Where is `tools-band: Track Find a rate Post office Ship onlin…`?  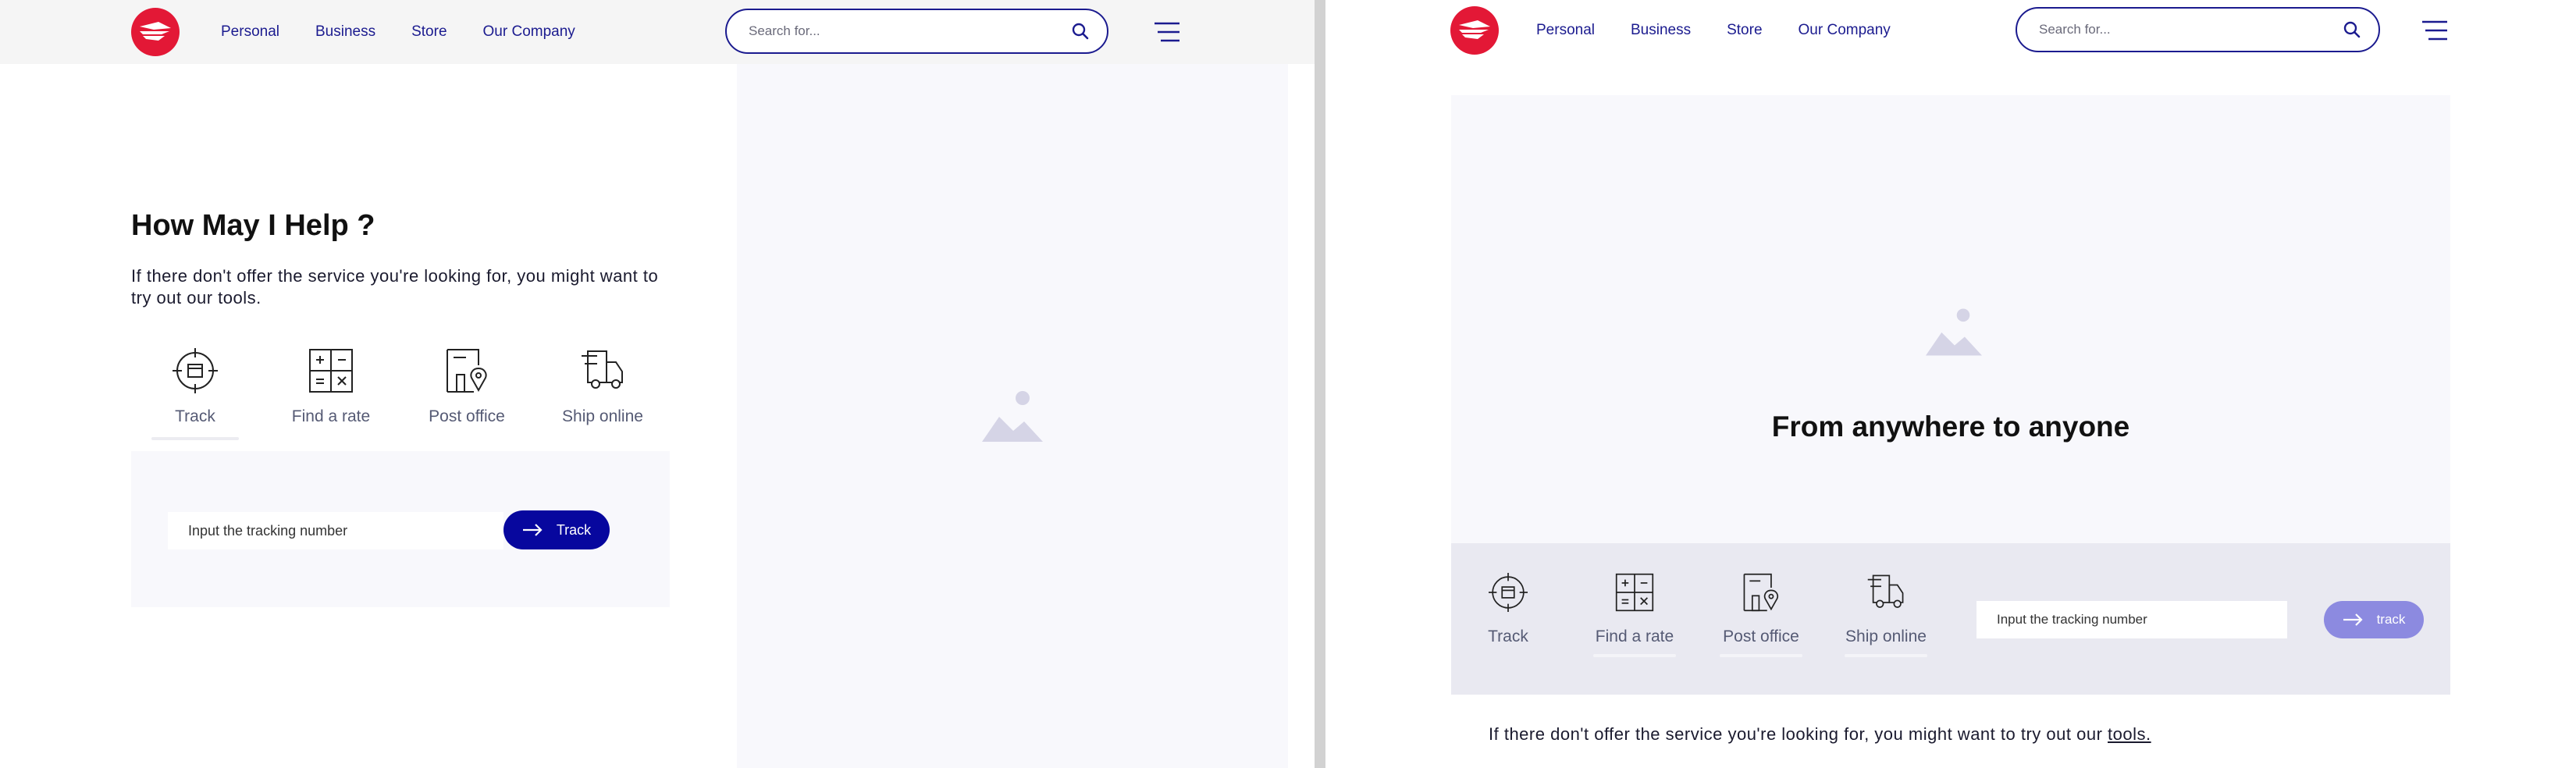
tools-band: Track Find a rate Post office Ship onlin… is located at coordinates (1950, 619).